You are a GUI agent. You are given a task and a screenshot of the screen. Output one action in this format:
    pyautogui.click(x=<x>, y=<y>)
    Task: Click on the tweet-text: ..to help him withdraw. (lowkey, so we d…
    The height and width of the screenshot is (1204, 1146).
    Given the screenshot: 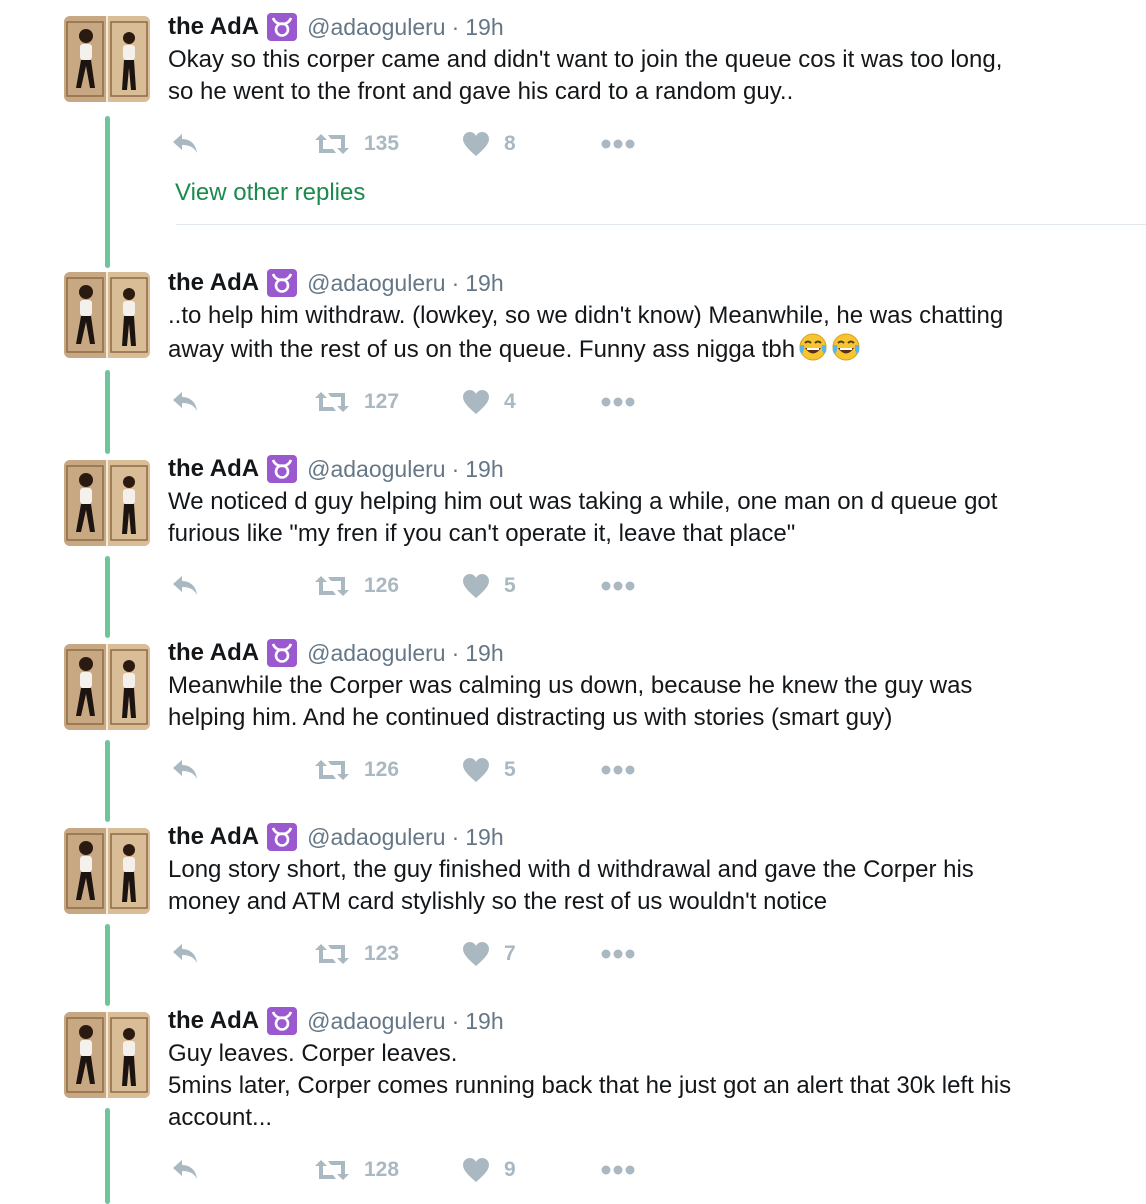 What is the action you would take?
    pyautogui.click(x=638, y=333)
    